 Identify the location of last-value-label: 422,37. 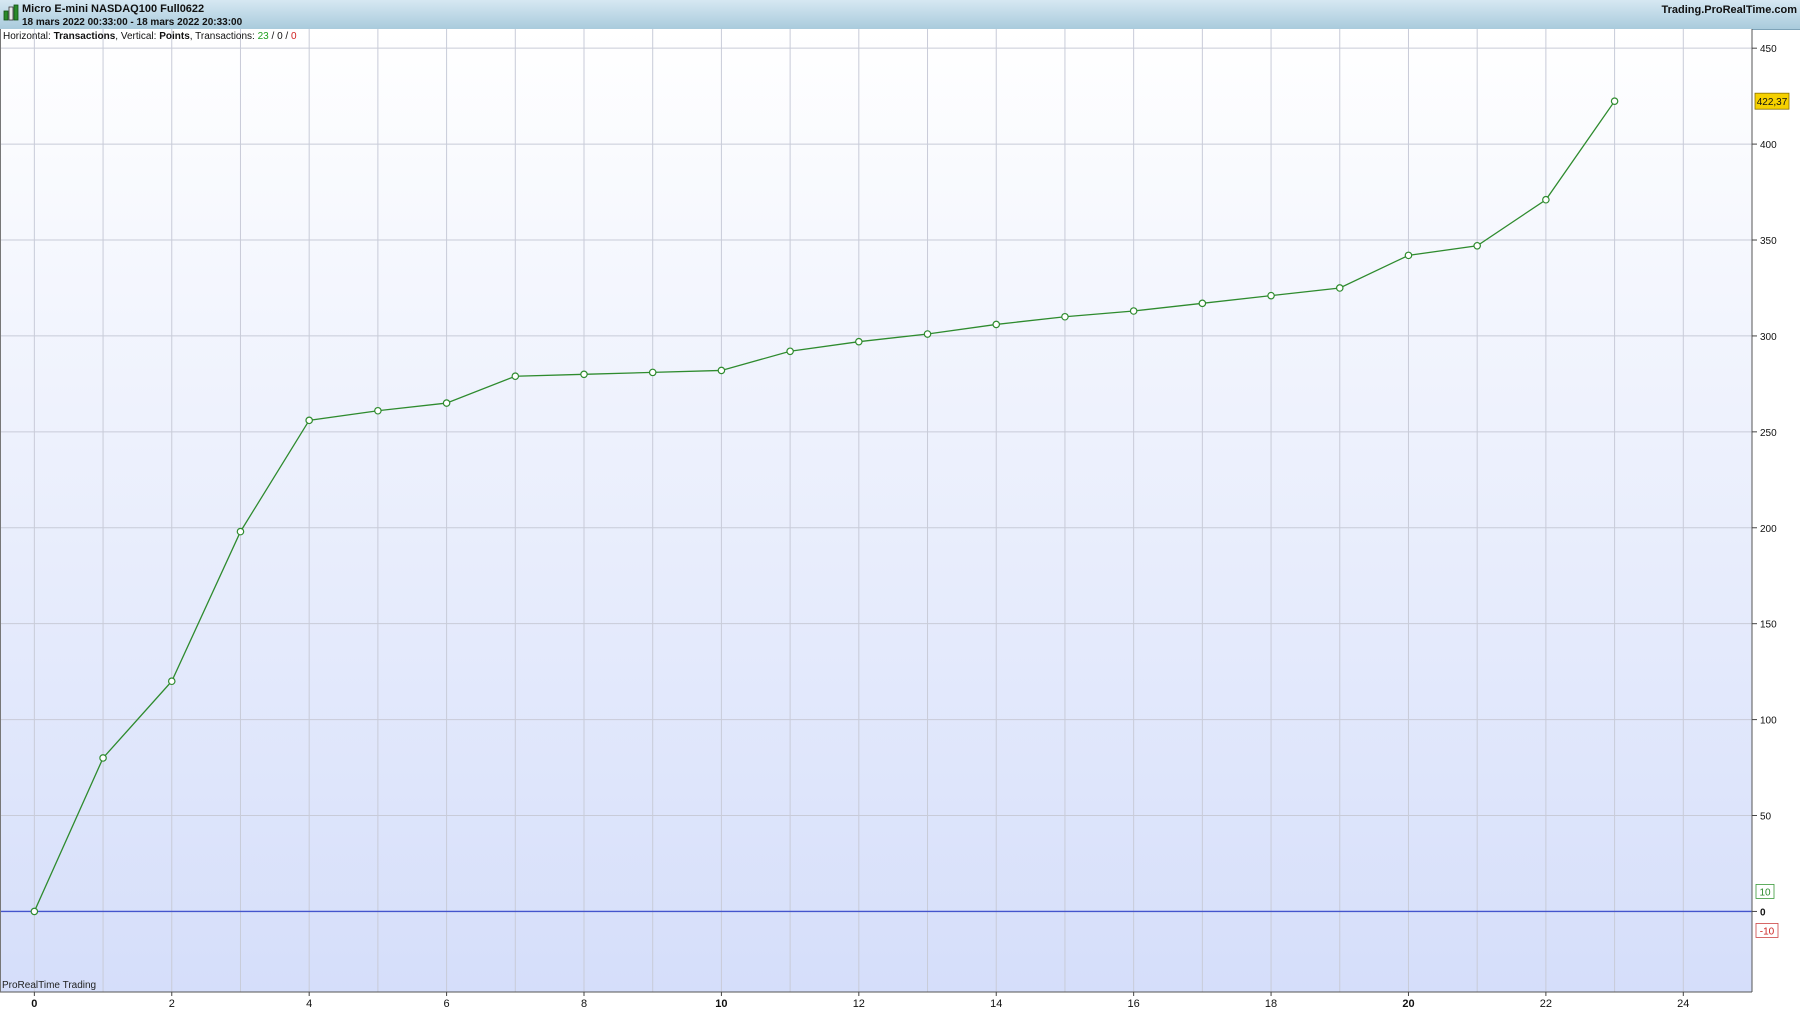
(1772, 102).